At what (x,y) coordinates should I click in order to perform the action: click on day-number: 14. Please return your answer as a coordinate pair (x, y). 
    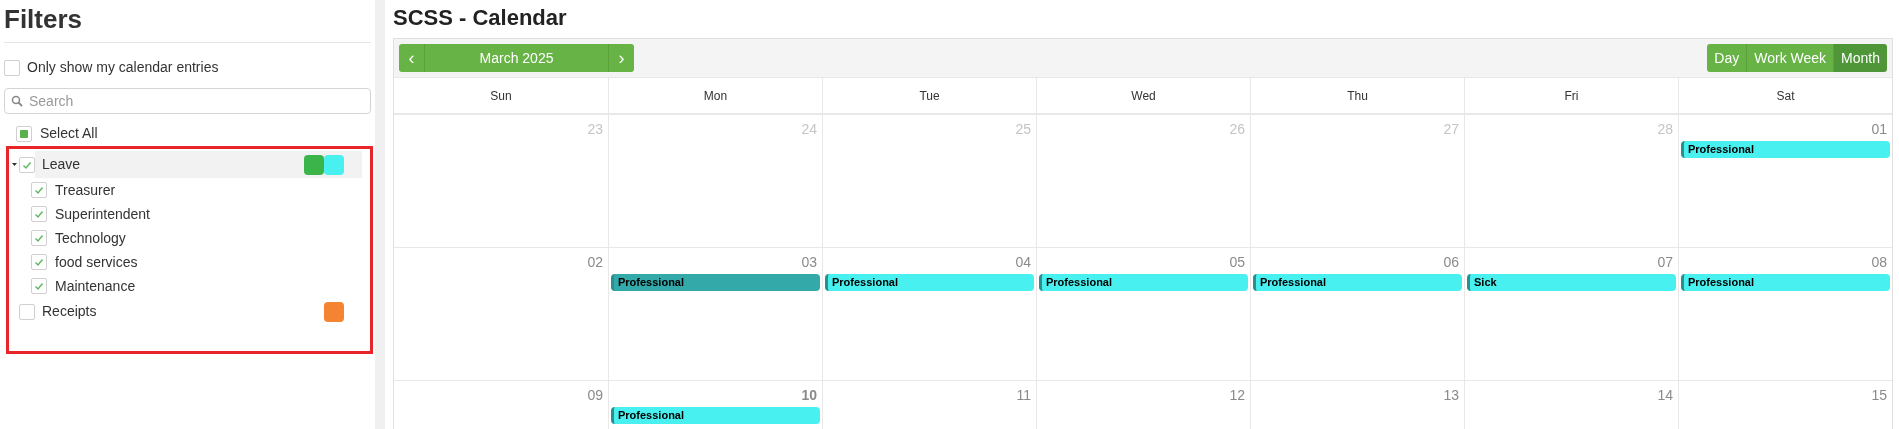
    Looking at the image, I should click on (1665, 395).